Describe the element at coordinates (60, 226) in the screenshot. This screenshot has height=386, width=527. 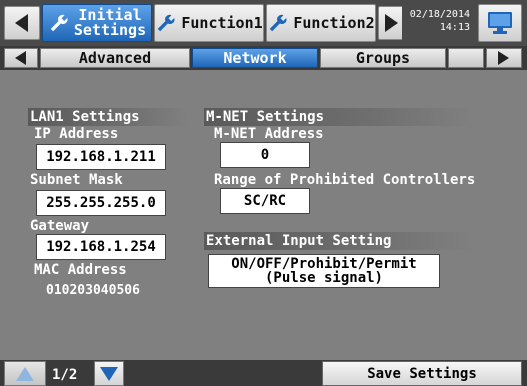
I see `gateway-label: Gateway` at that location.